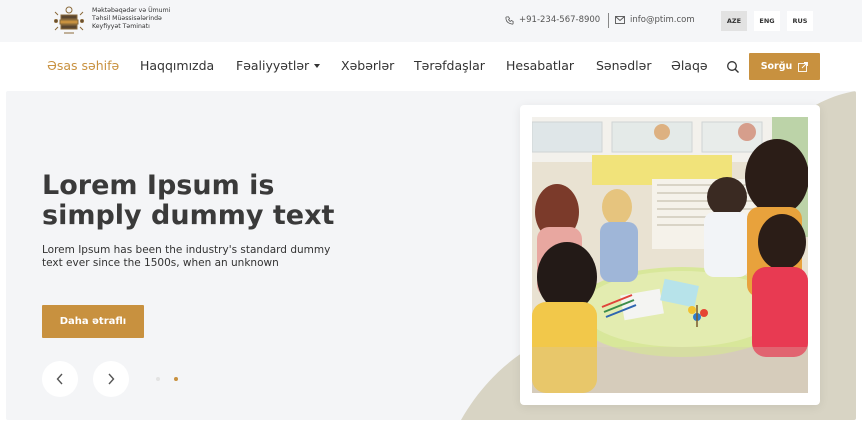  Describe the element at coordinates (367, 65) in the screenshot. I see `nav-item-news: Xəbərlər` at that location.